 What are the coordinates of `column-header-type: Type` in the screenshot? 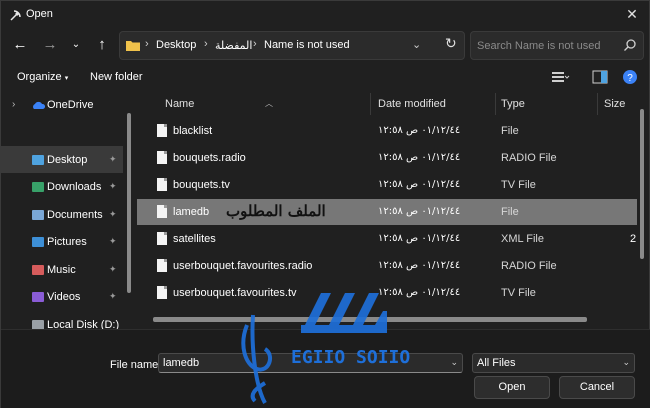 It's located at (513, 104).